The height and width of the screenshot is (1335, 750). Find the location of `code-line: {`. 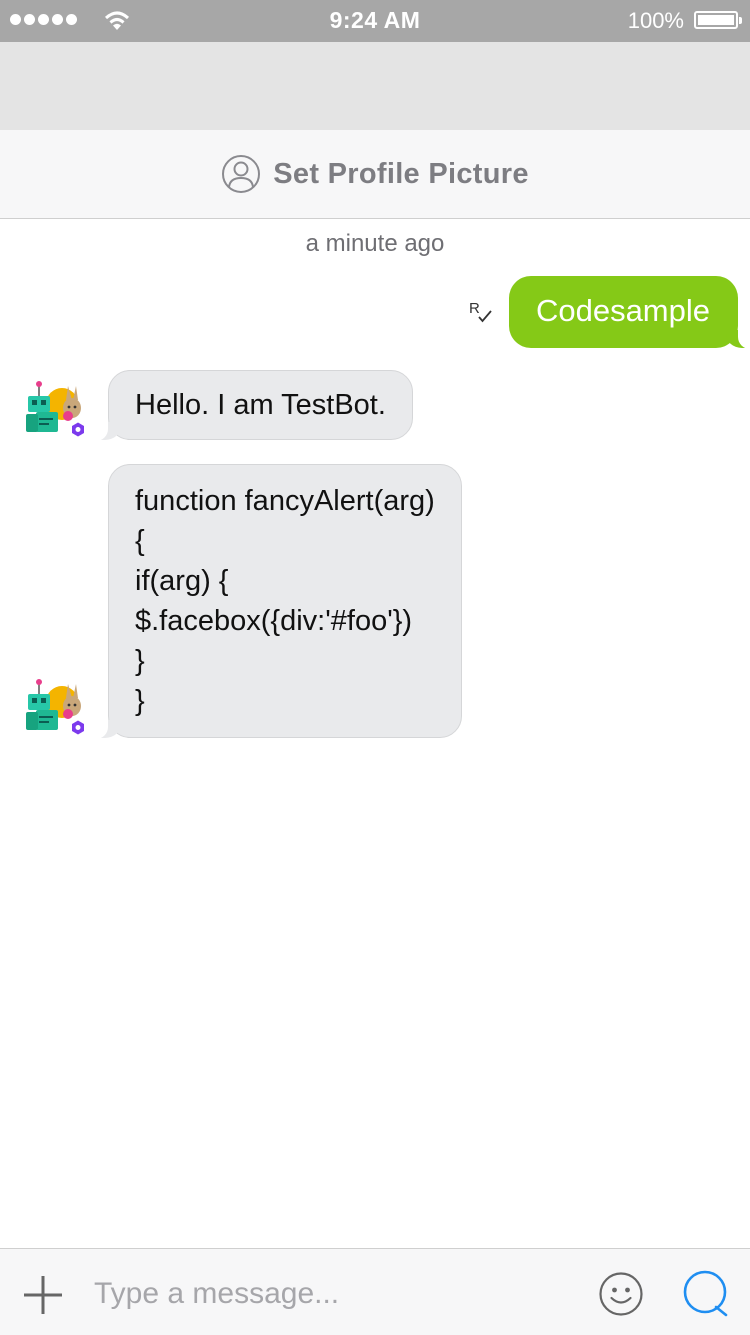

code-line: { is located at coordinates (140, 541).